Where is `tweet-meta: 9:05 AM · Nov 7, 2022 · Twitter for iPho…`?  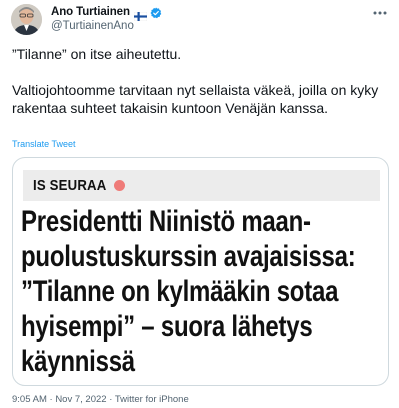 tweet-meta: 9:05 AM · Nov 7, 2022 · Twitter for iPho… is located at coordinates (100, 399).